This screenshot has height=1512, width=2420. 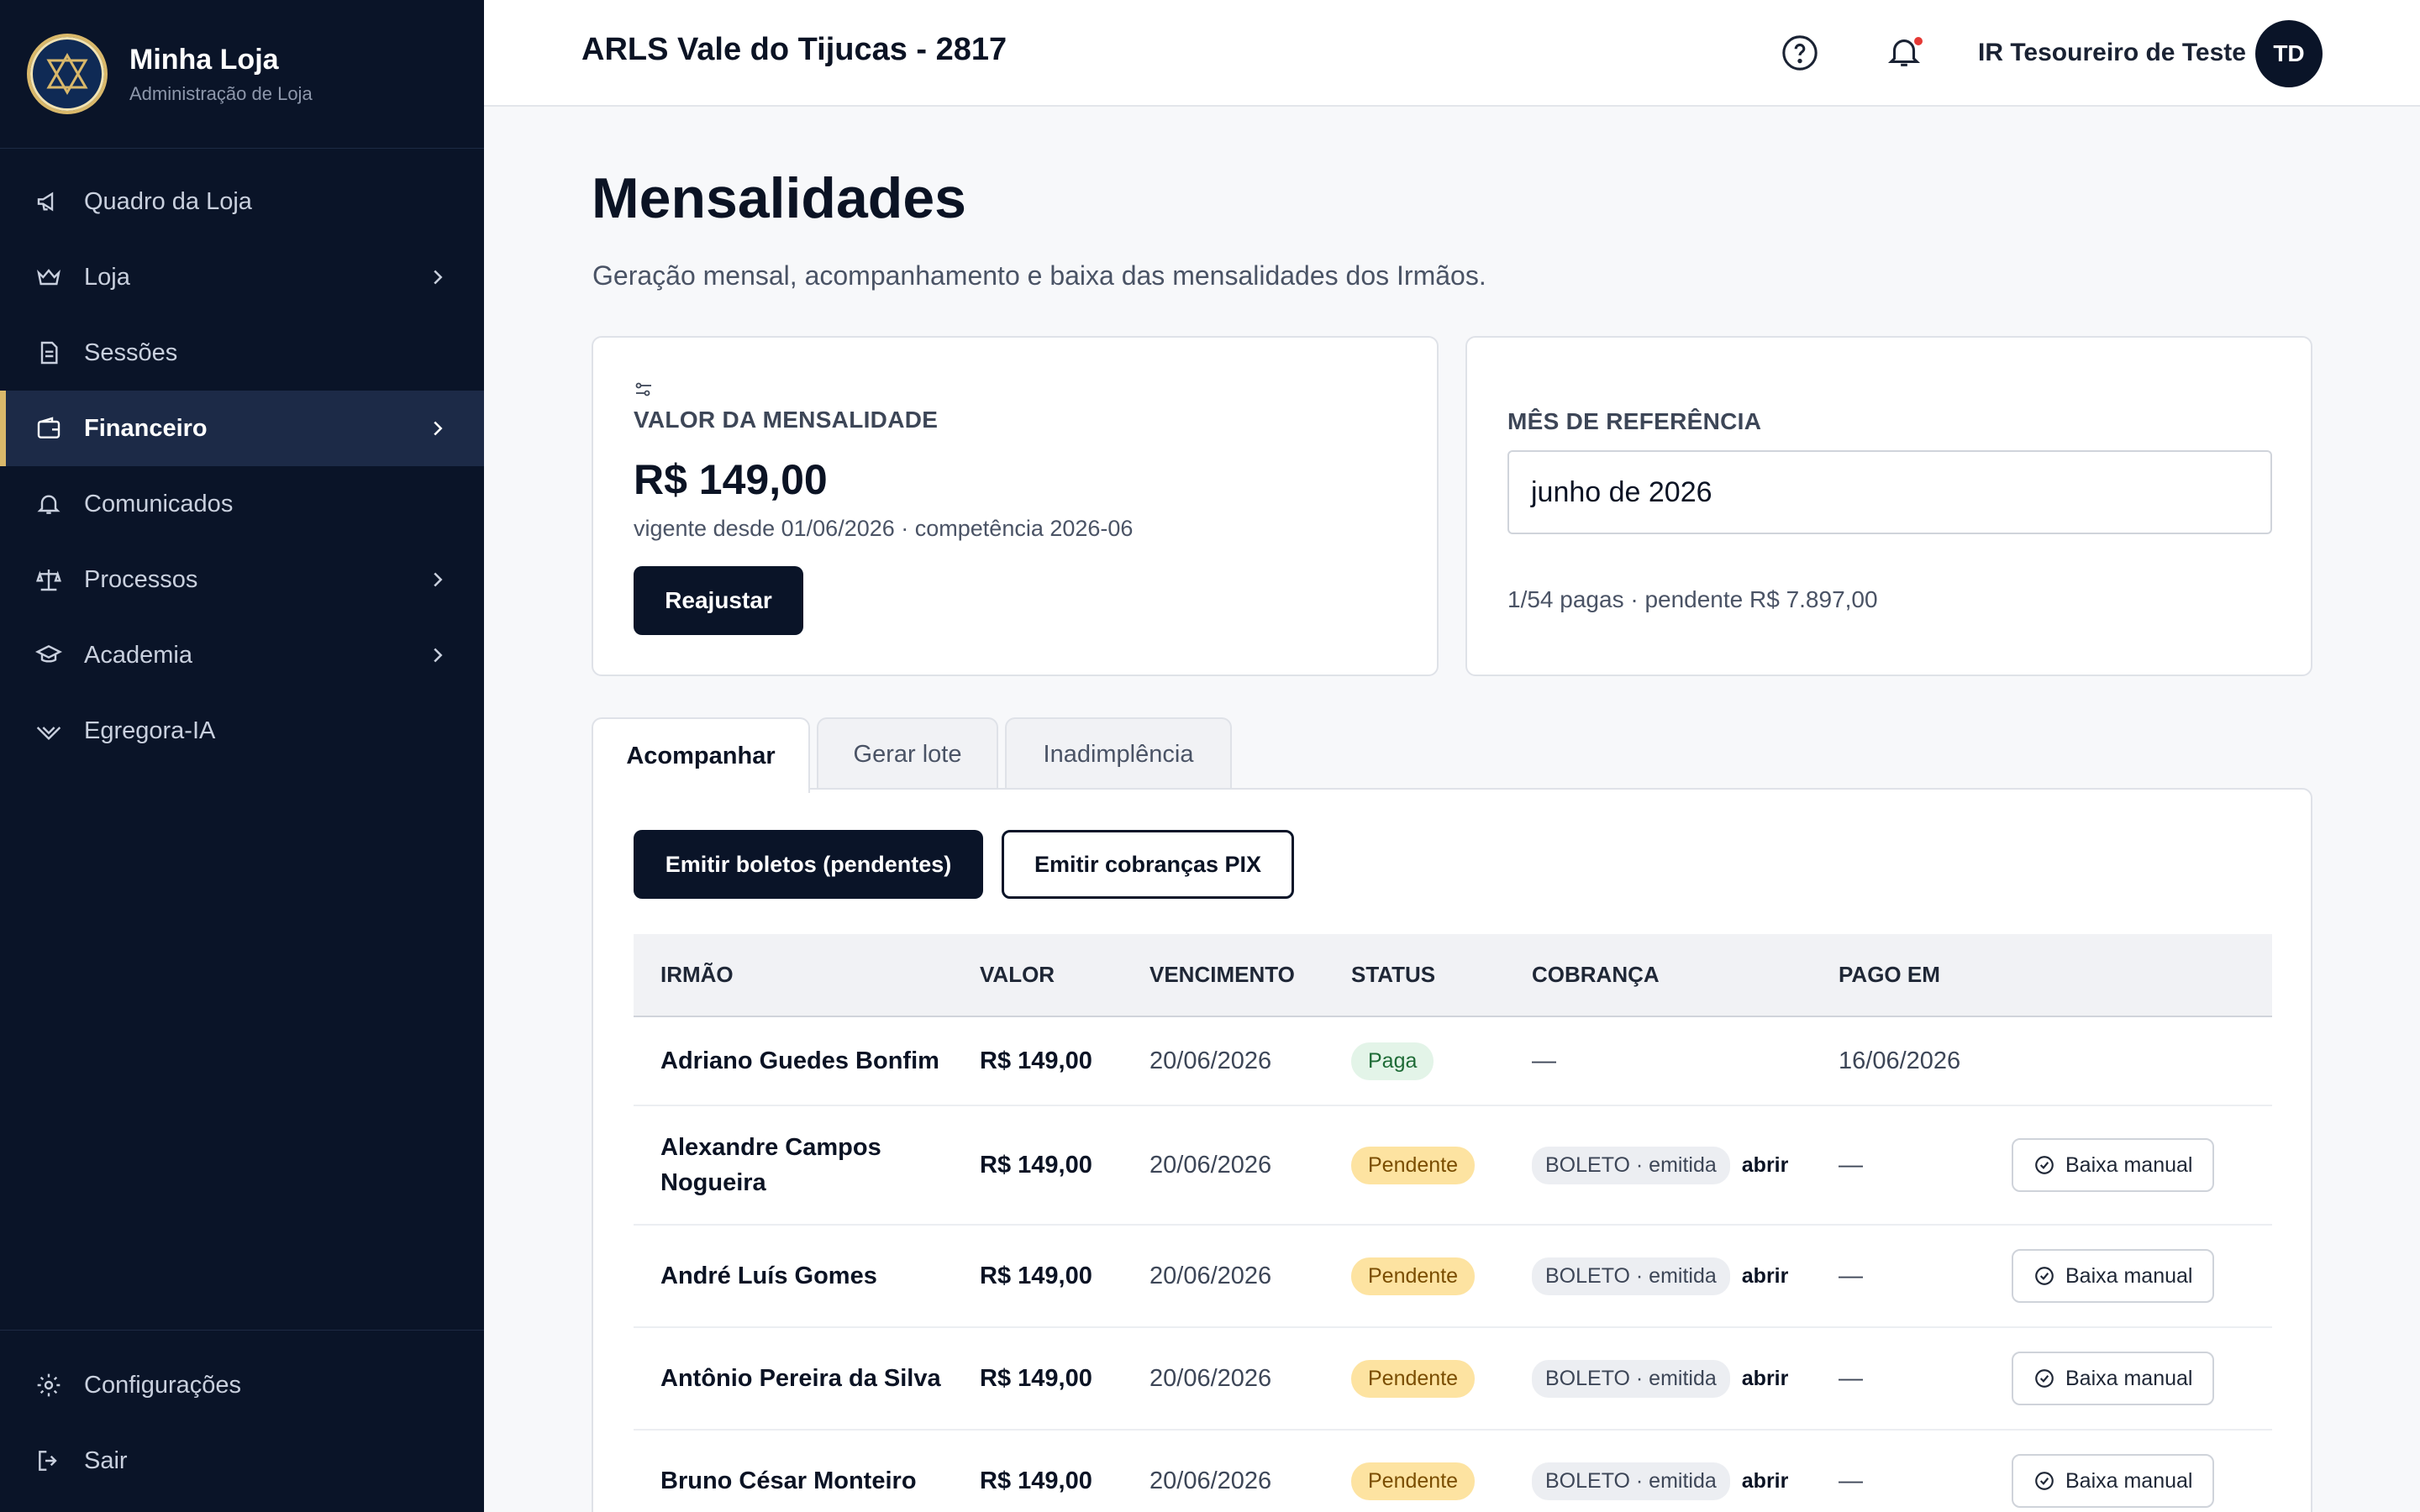 I want to click on sidebar-item-label: Quadro da Loja, so click(x=168, y=201).